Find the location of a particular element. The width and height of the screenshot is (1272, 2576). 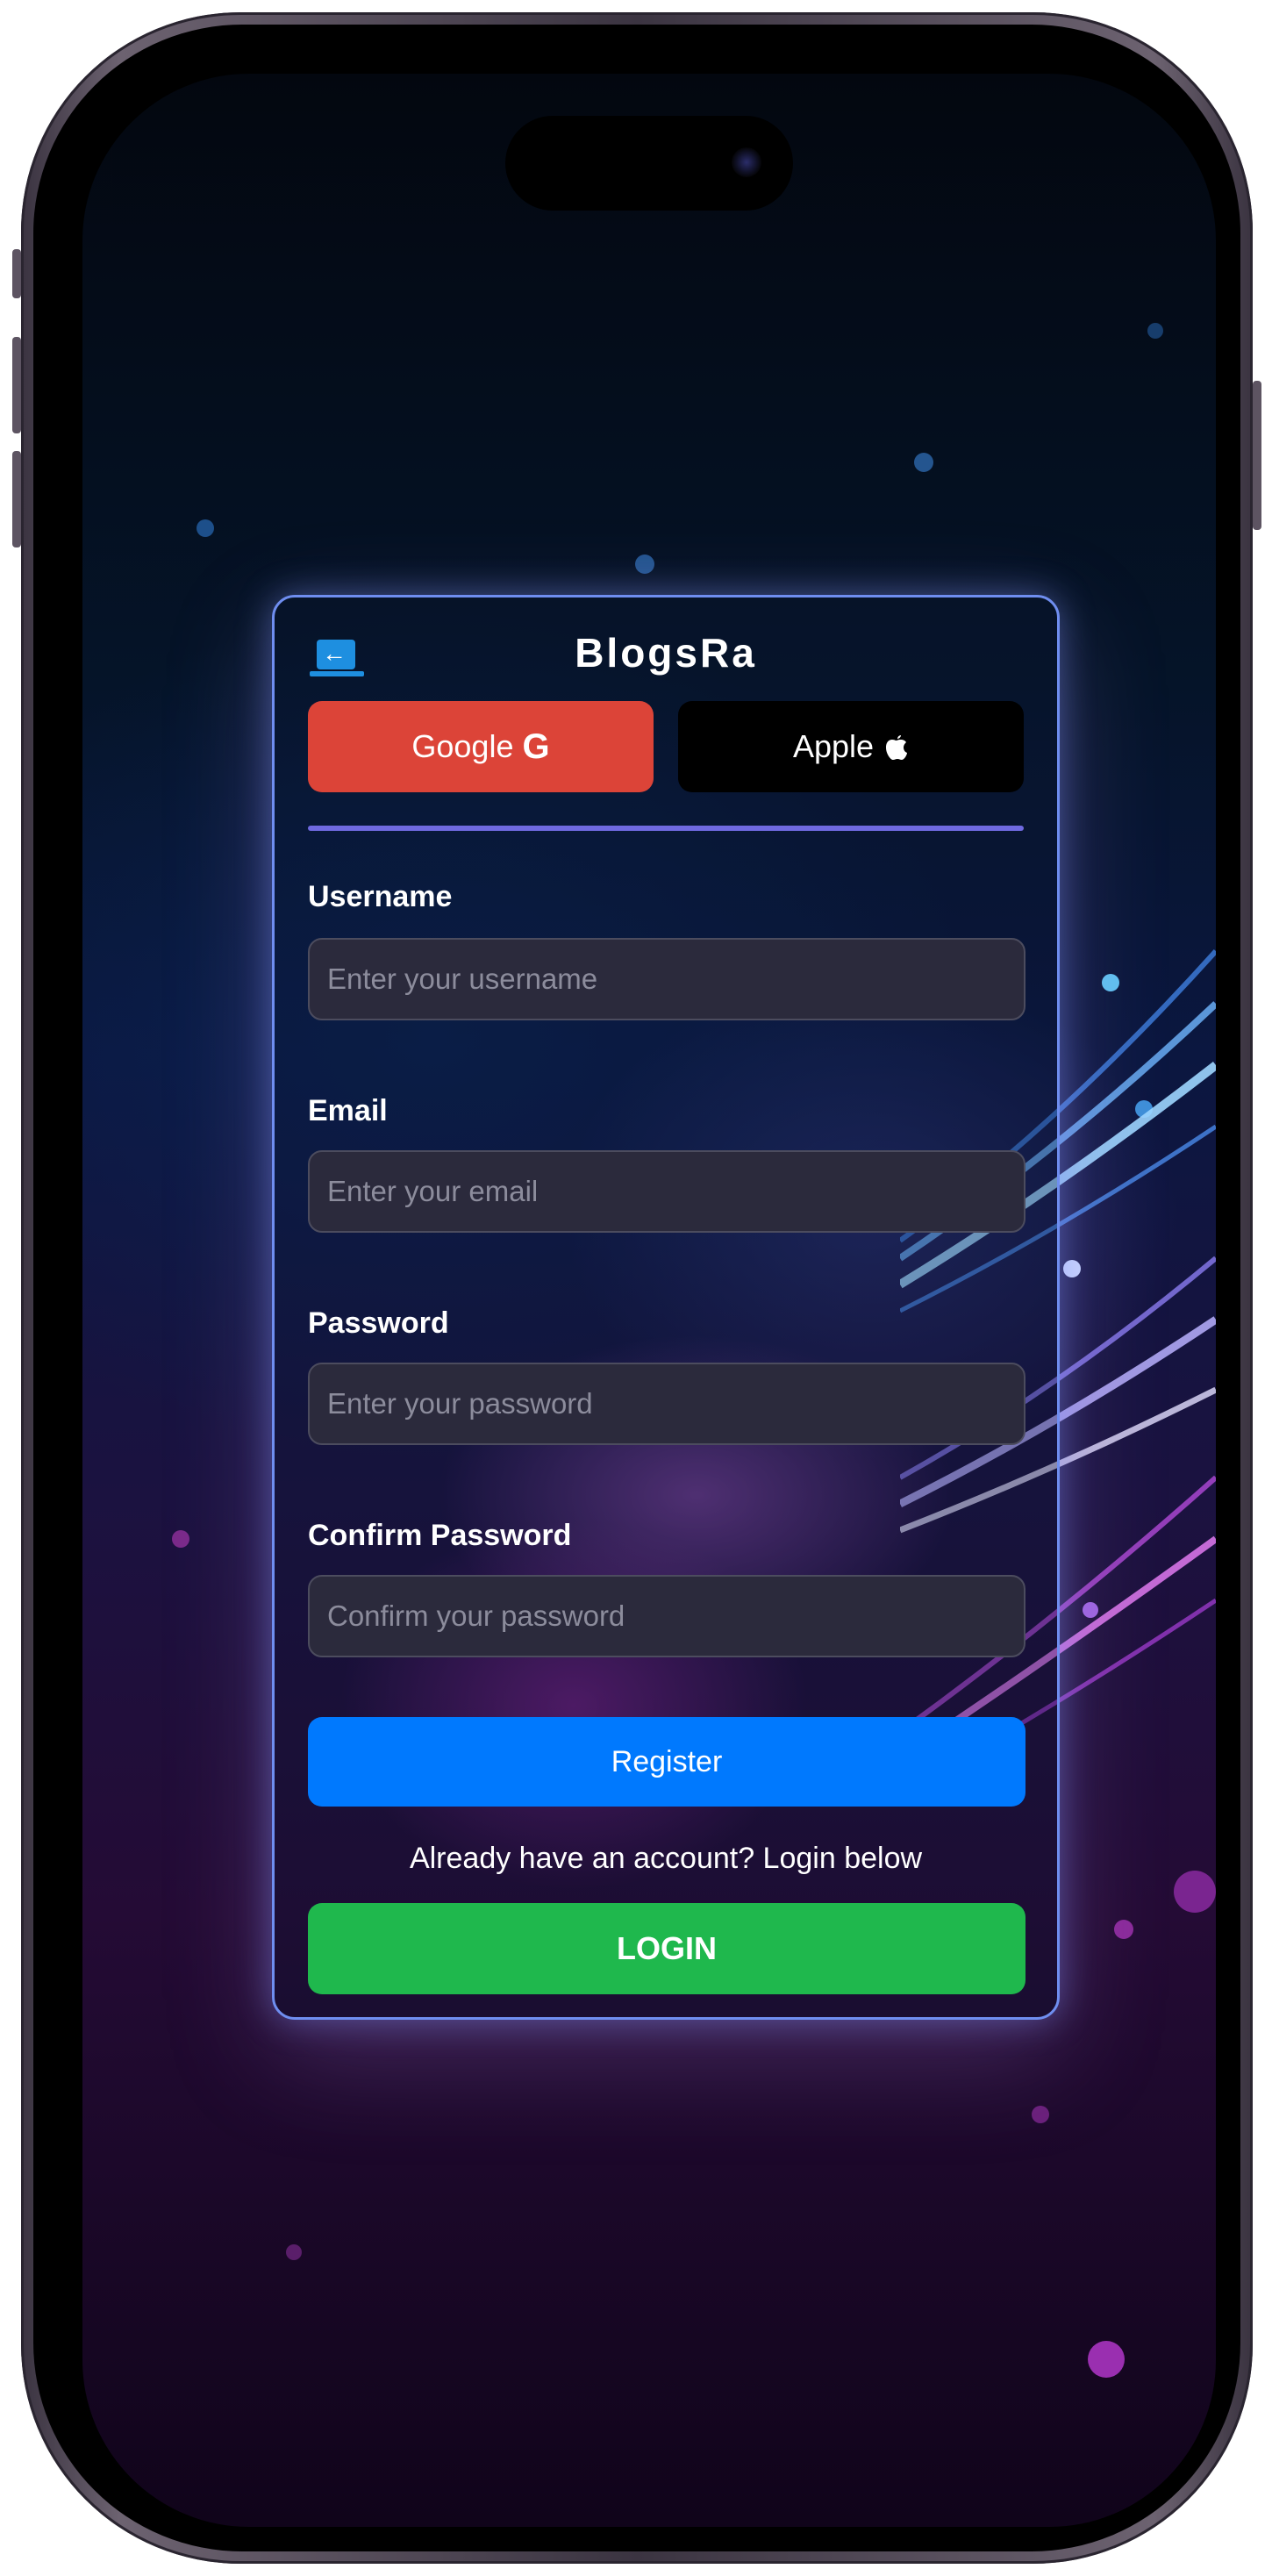

social-login-row: Google G Apple is located at coordinates (666, 746).